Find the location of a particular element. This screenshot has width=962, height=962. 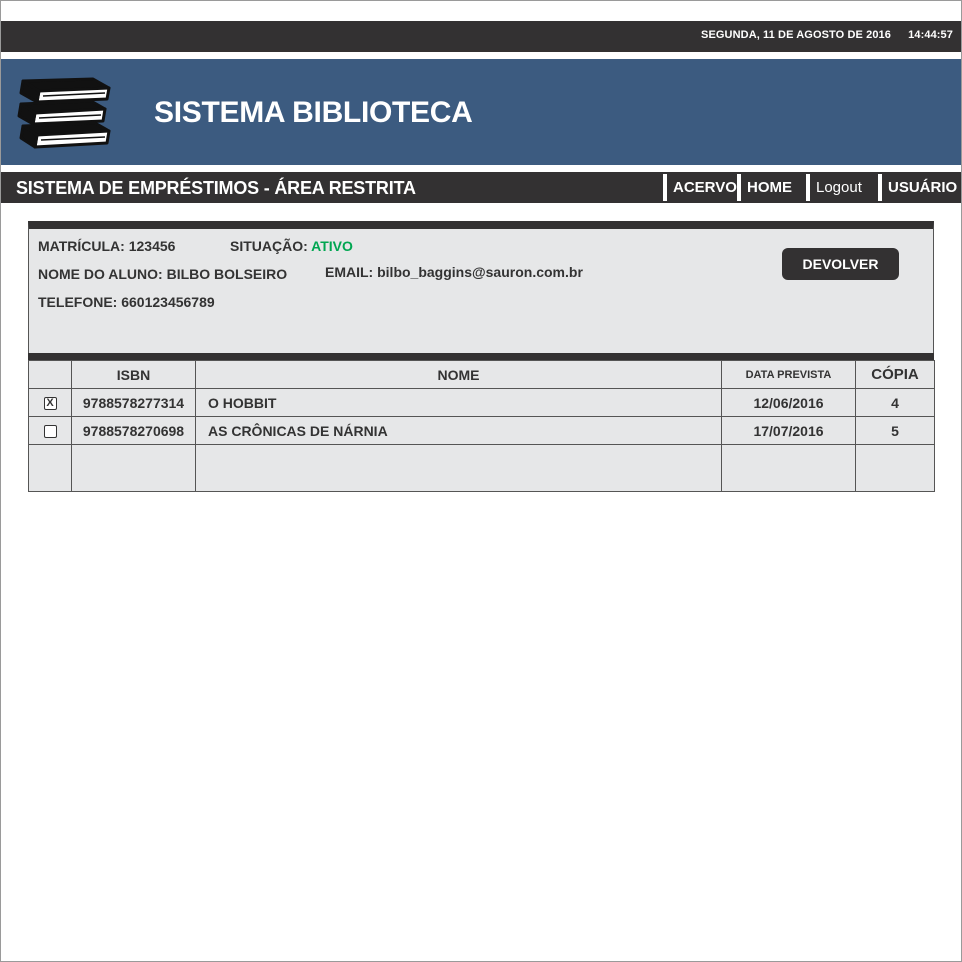

isbn-cell: 9788578277314 is located at coordinates (133, 402).